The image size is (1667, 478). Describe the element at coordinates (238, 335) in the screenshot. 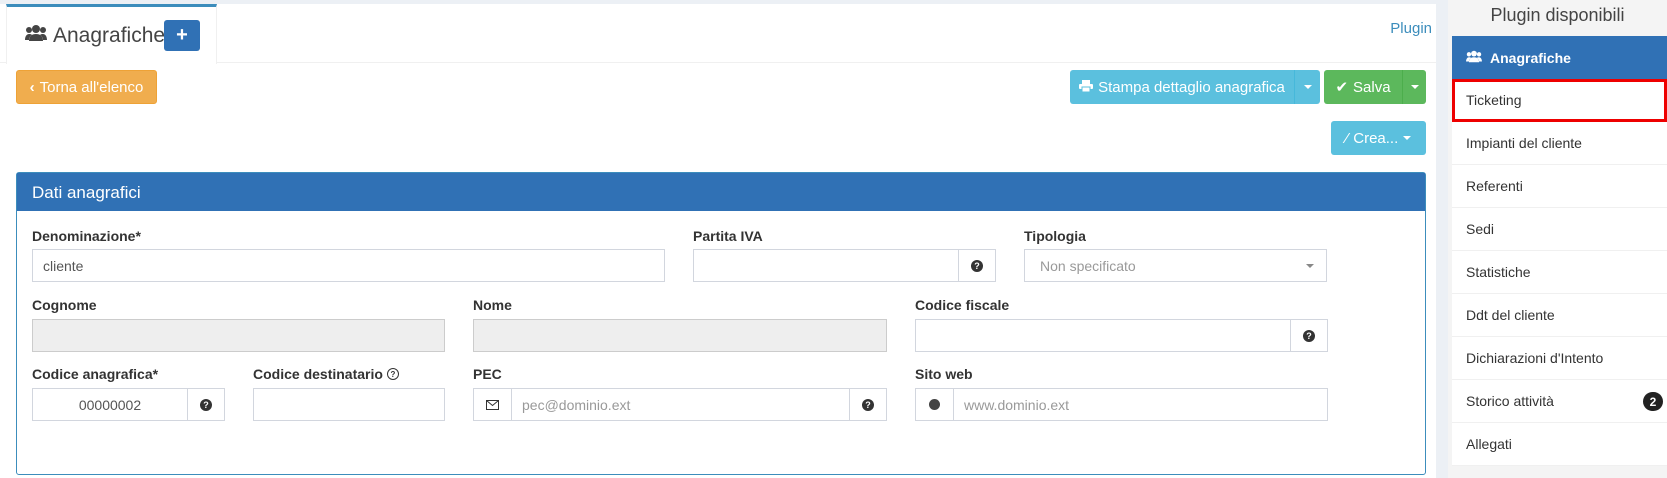

I see `cognome-input` at that location.